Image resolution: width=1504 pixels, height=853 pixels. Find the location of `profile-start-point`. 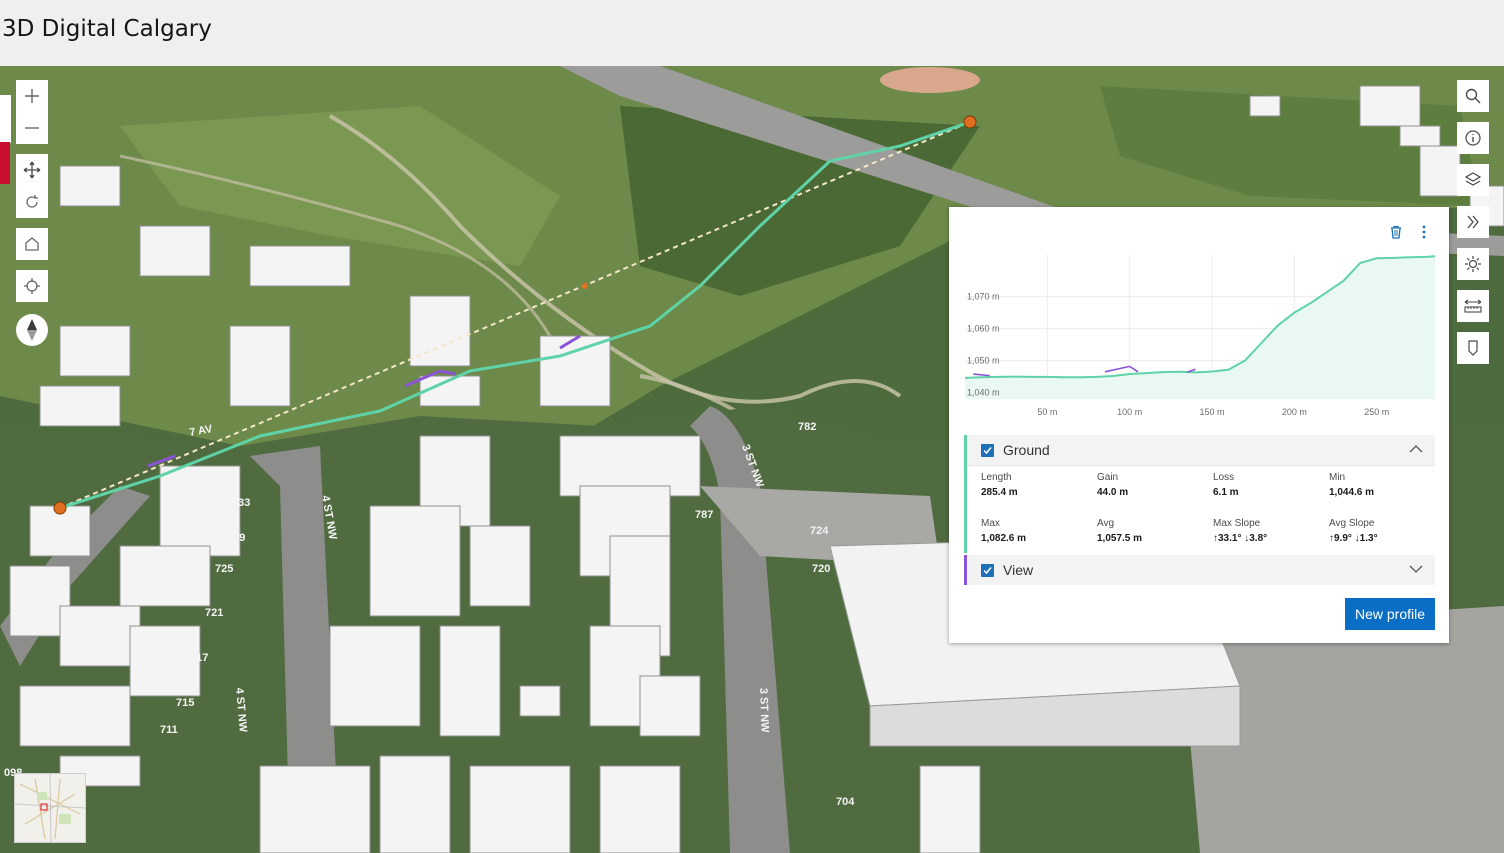

profile-start-point is located at coordinates (60, 508).